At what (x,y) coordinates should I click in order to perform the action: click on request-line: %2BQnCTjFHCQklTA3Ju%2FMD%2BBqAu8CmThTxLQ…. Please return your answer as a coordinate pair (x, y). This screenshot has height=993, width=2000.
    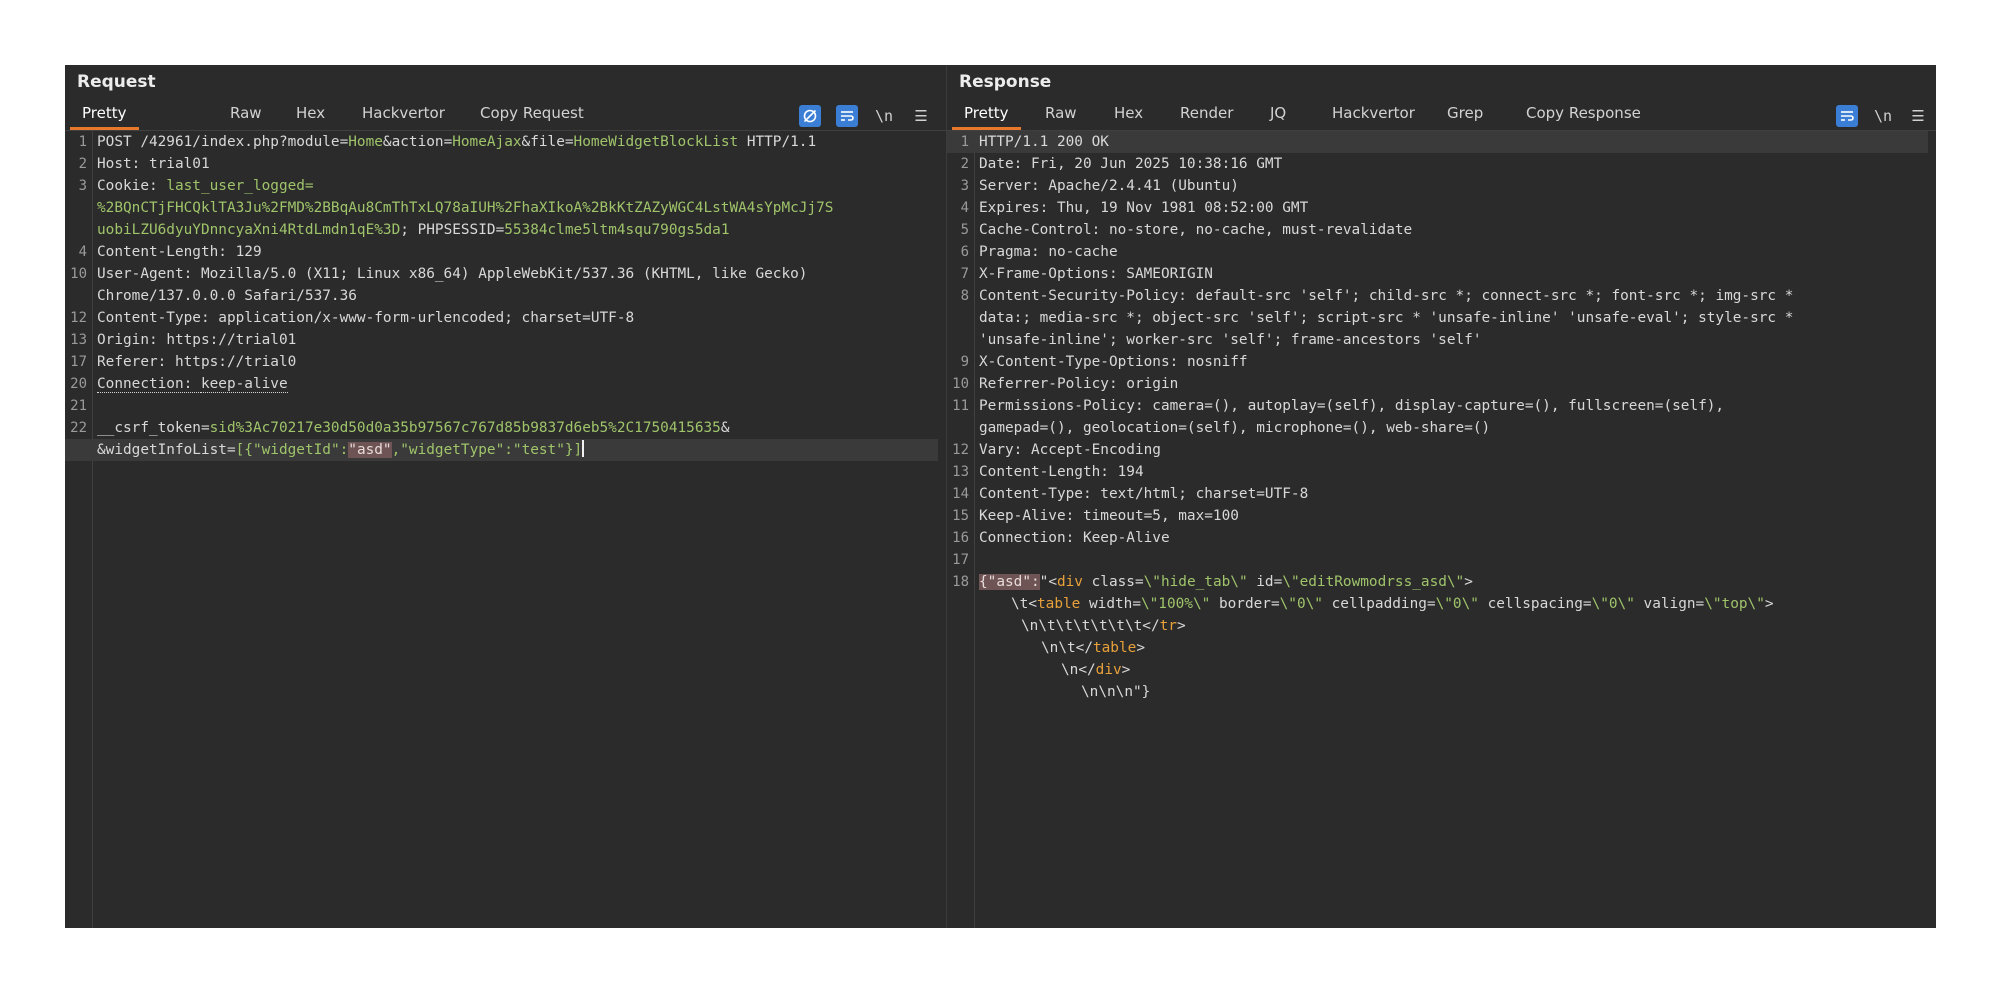
    Looking at the image, I should click on (501, 208).